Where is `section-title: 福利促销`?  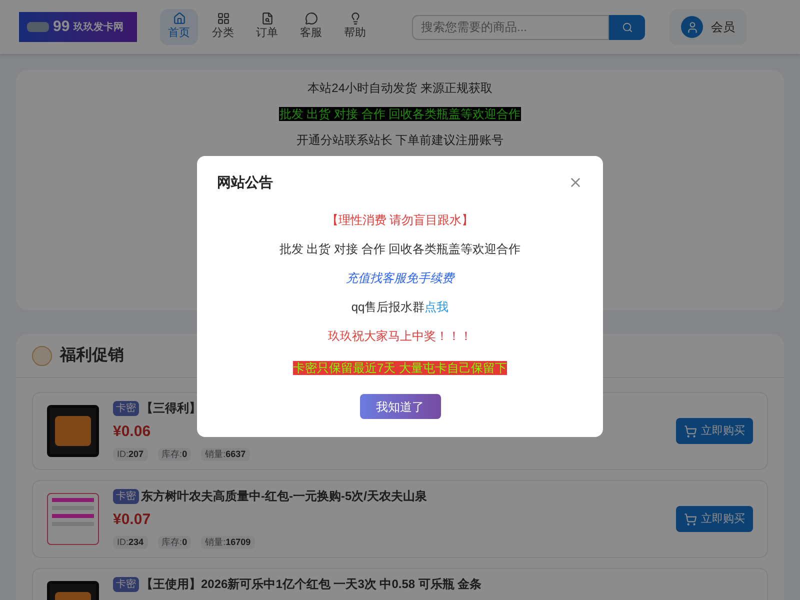
section-title: 福利促销 is located at coordinates (92, 355).